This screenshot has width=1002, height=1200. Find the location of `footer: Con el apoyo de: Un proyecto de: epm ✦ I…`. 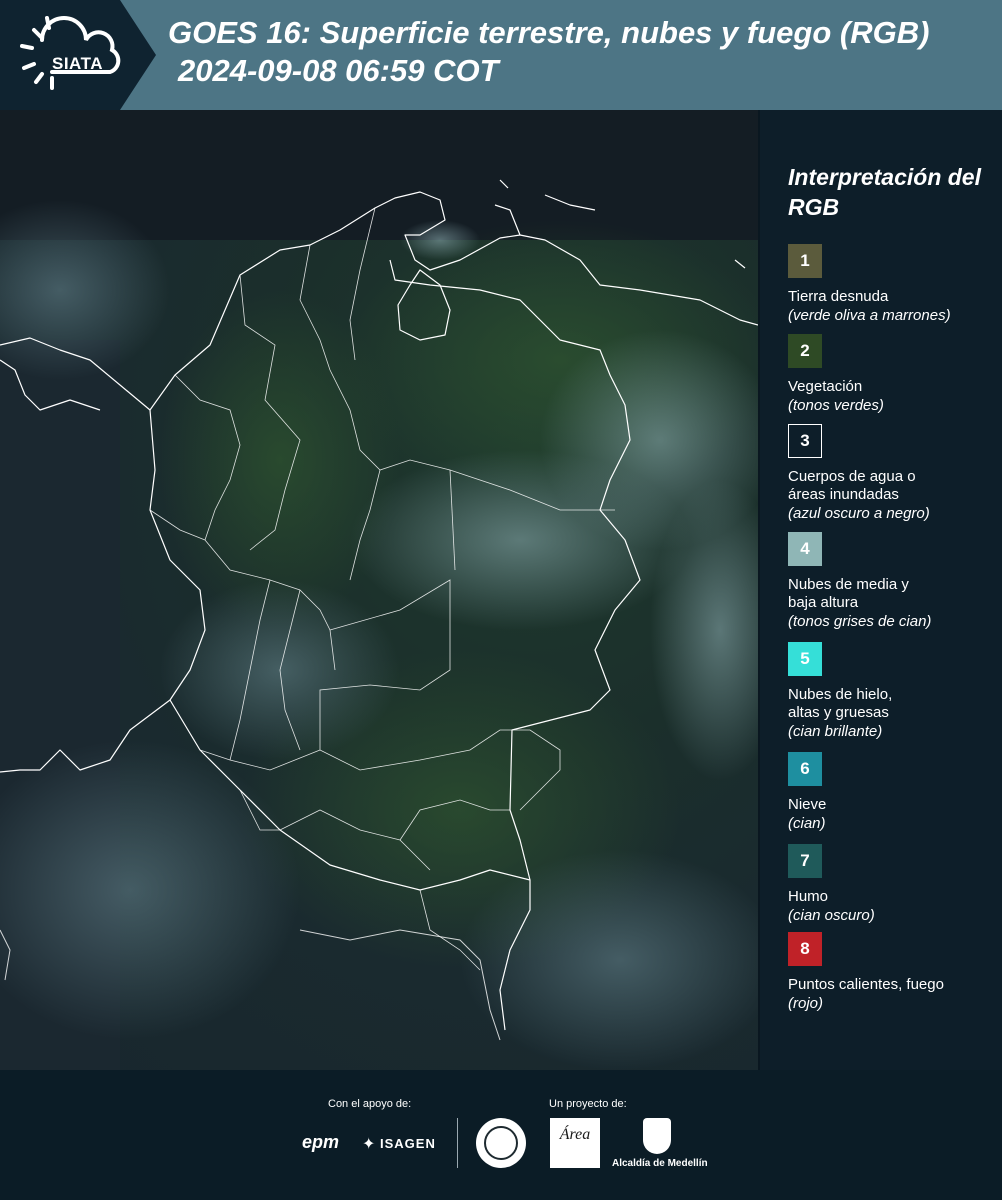

footer: Con el apoyo de: Un proyecto de: epm ✦ I… is located at coordinates (501, 1135).